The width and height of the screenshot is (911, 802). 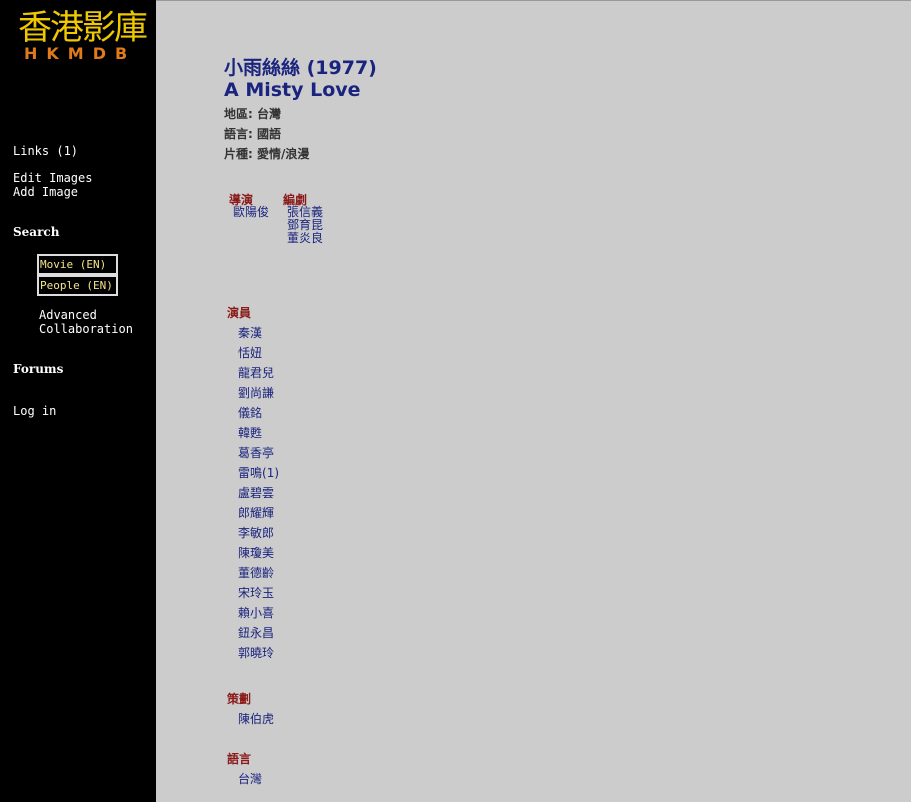 What do you see at coordinates (252, 134) in the screenshot?
I see `movie-language: 語言: 國語` at bounding box center [252, 134].